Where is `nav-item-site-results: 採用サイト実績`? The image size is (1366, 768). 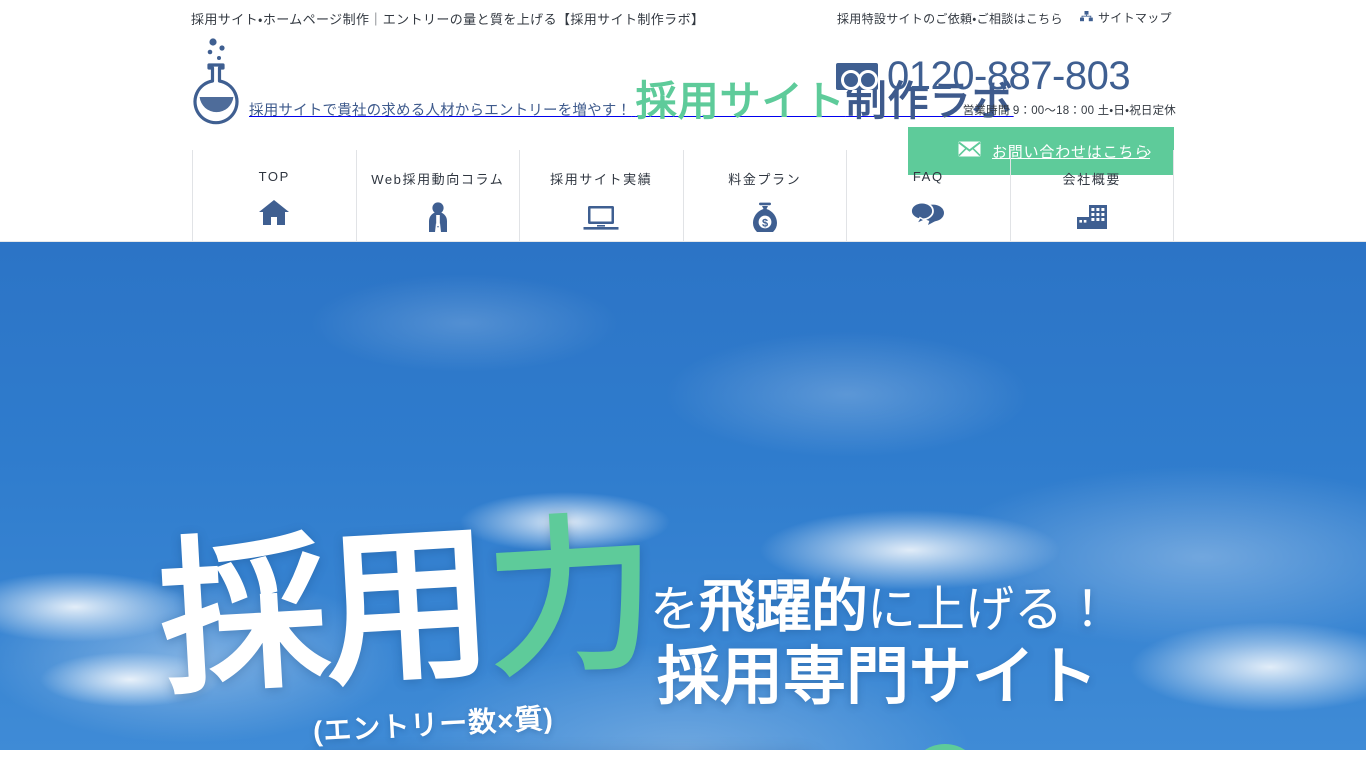 nav-item-site-results: 採用サイト実績 is located at coordinates (601, 195).